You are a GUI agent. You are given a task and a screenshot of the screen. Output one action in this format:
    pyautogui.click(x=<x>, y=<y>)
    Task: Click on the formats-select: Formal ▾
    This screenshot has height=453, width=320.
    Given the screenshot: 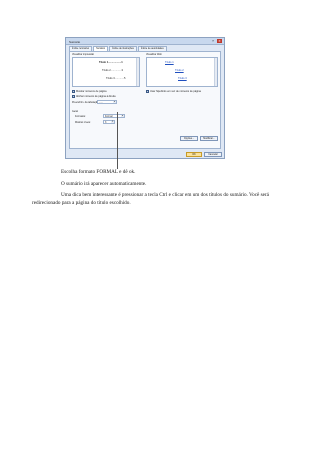 What is the action you would take?
    pyautogui.click(x=114, y=116)
    